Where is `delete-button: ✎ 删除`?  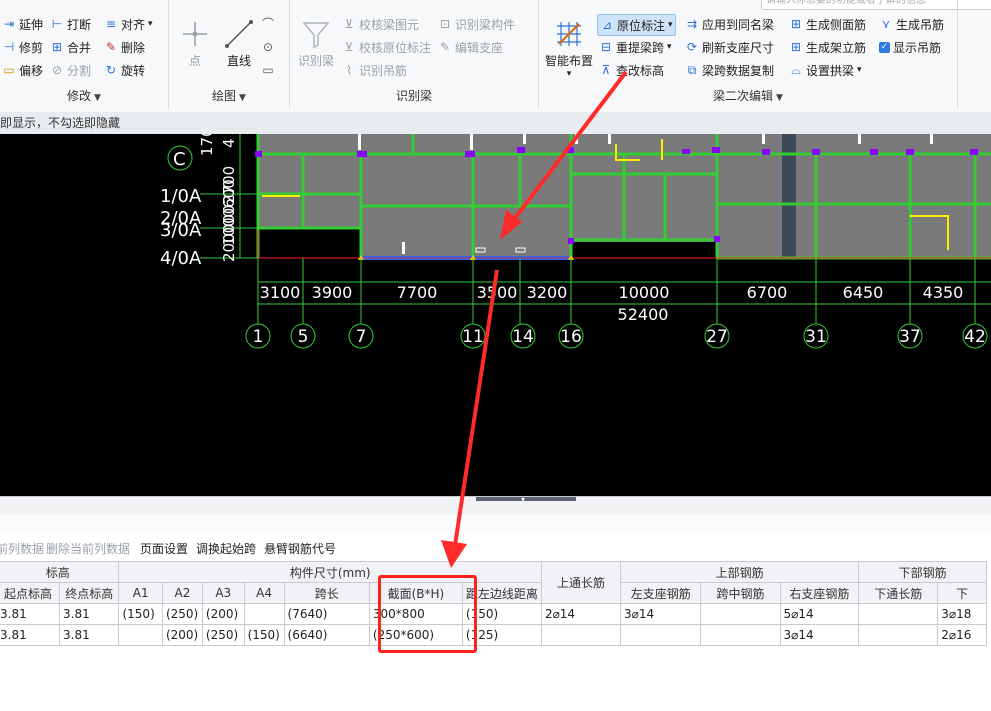
delete-button: ✎ 删除 is located at coordinates (124, 47).